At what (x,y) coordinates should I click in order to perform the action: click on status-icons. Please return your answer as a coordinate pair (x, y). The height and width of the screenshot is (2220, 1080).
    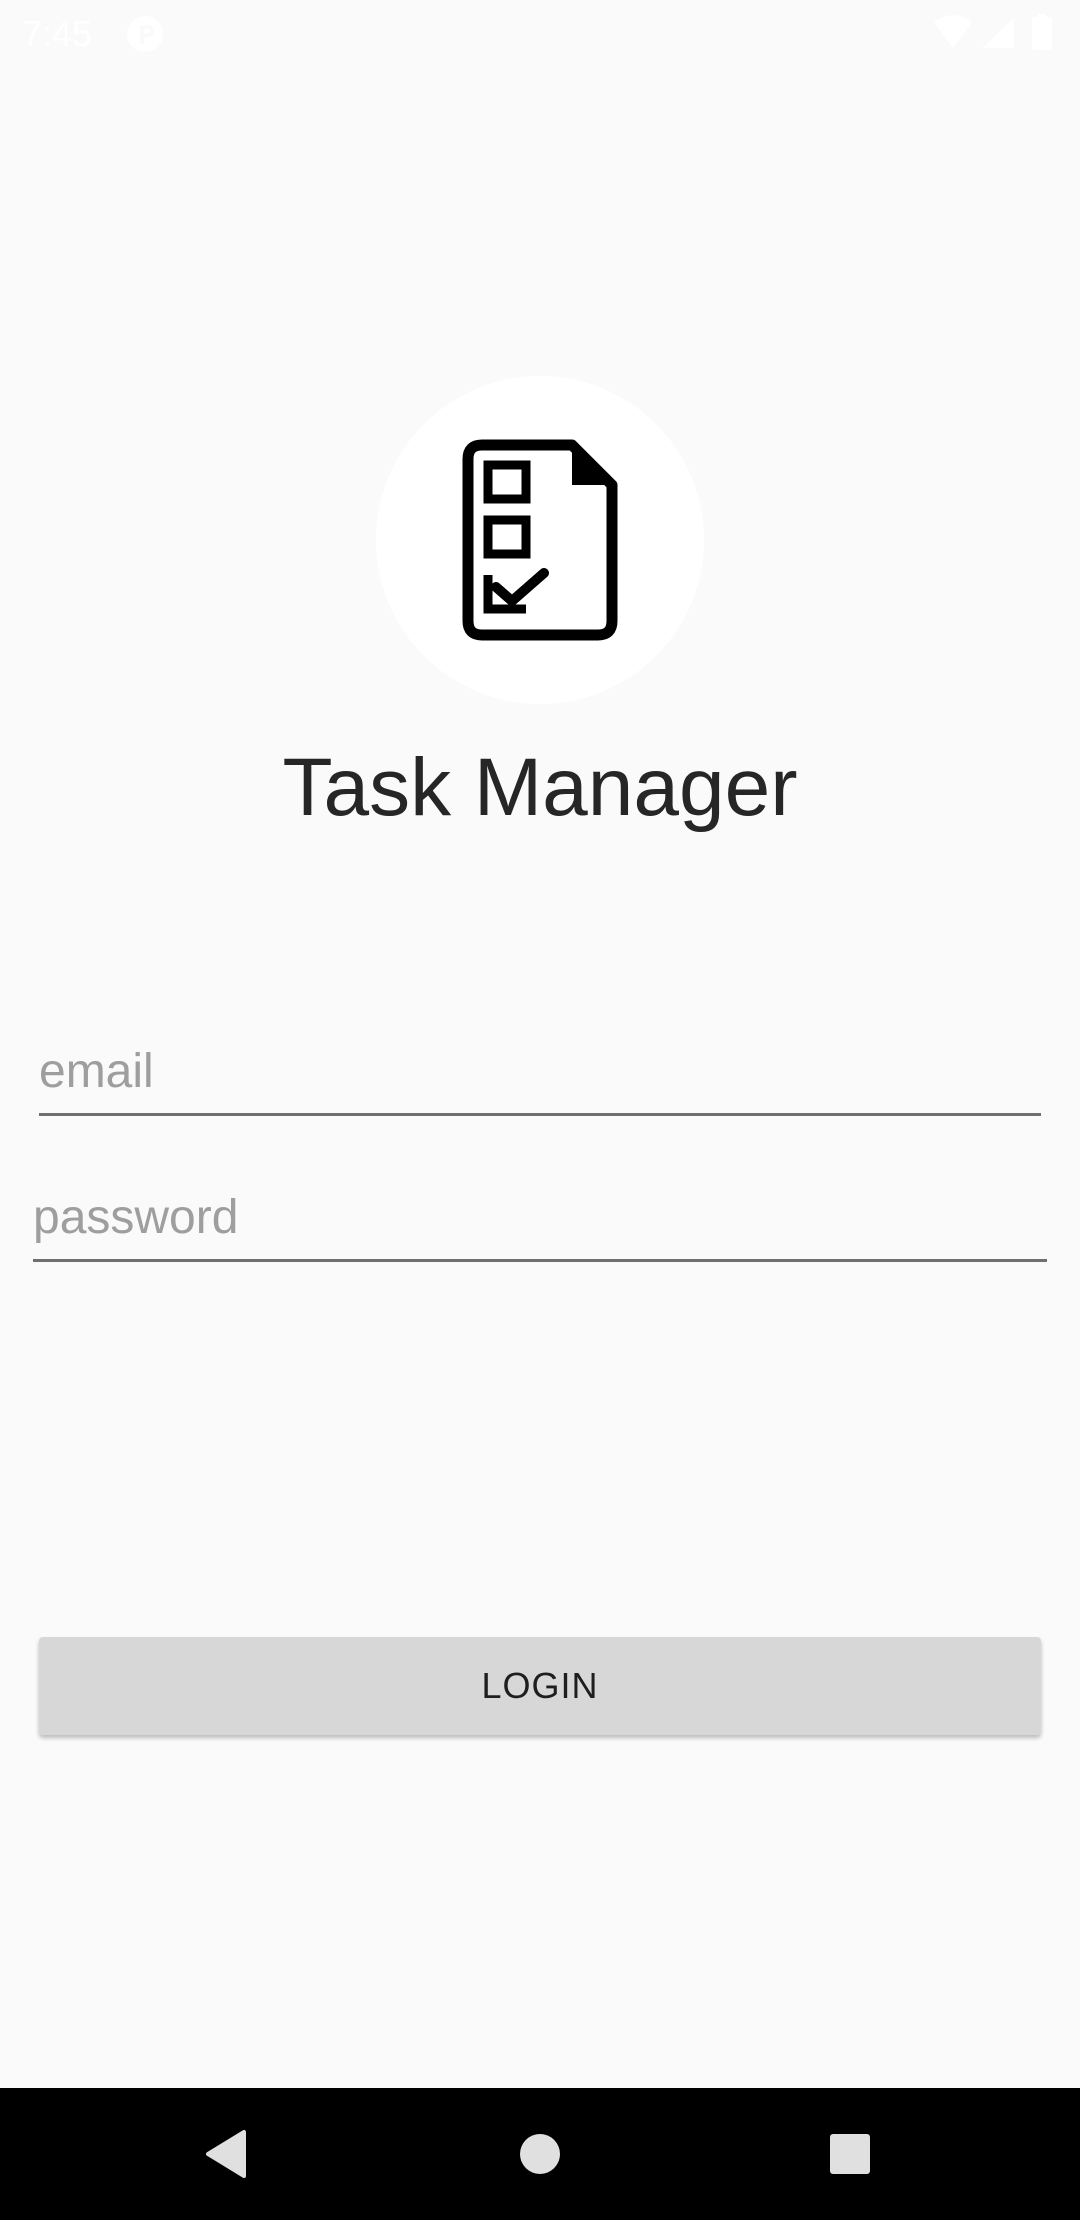
    Looking at the image, I should click on (997, 34).